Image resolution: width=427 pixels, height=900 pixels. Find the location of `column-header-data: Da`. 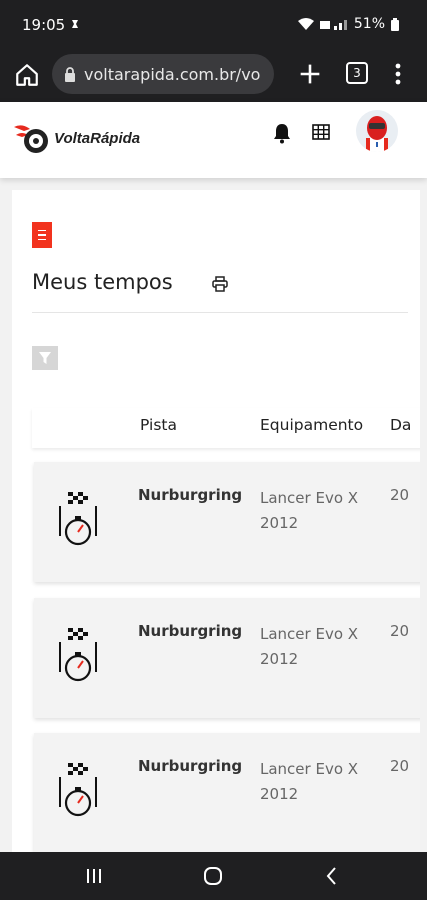

column-header-data: Da is located at coordinates (400, 425).